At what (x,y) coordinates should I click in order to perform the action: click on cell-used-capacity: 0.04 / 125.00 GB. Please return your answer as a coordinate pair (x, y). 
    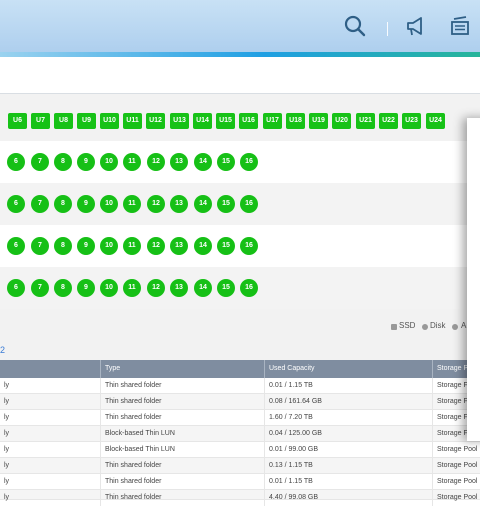
    Looking at the image, I should click on (348, 434).